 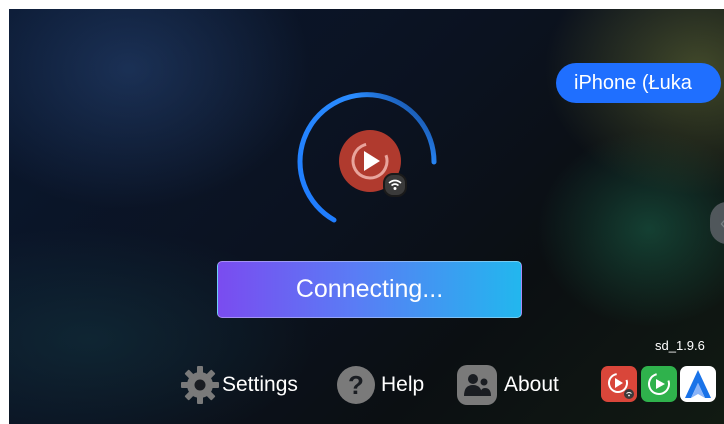 What do you see at coordinates (680, 345) in the screenshot?
I see `version-label: sd_1.9.6` at bounding box center [680, 345].